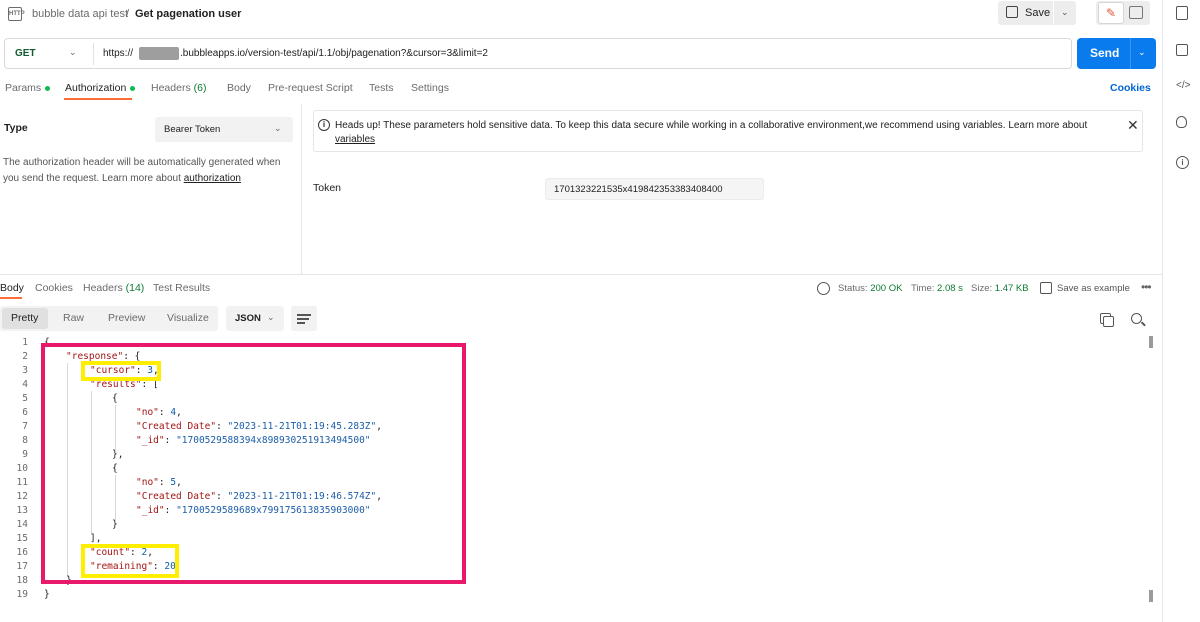 Image resolution: width=1200 pixels, height=622 pixels. Describe the element at coordinates (80, 14) in the screenshot. I see `breadcrumb-collection: bubble data api test` at that location.